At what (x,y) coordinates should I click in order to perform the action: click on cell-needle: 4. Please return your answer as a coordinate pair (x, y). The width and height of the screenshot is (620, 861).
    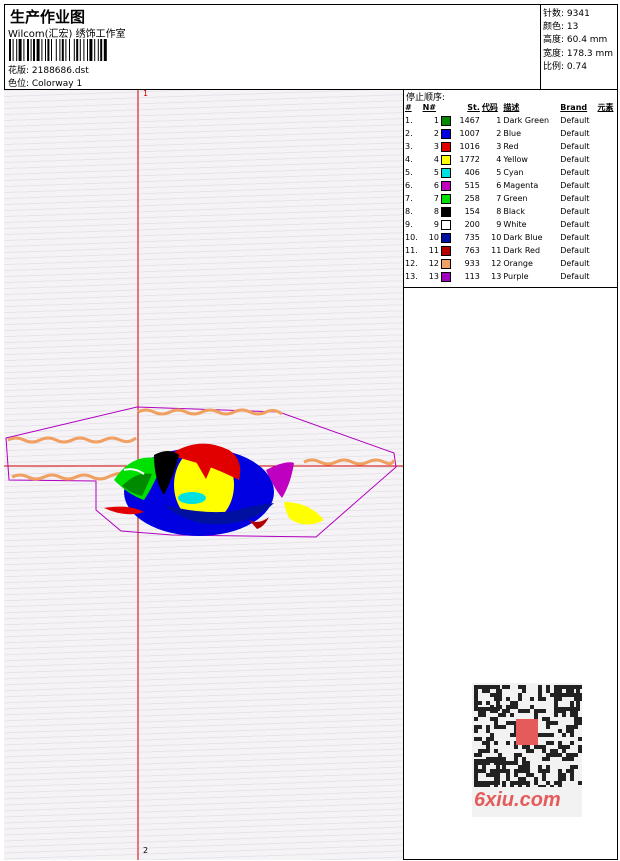
    Looking at the image, I should click on (436, 159).